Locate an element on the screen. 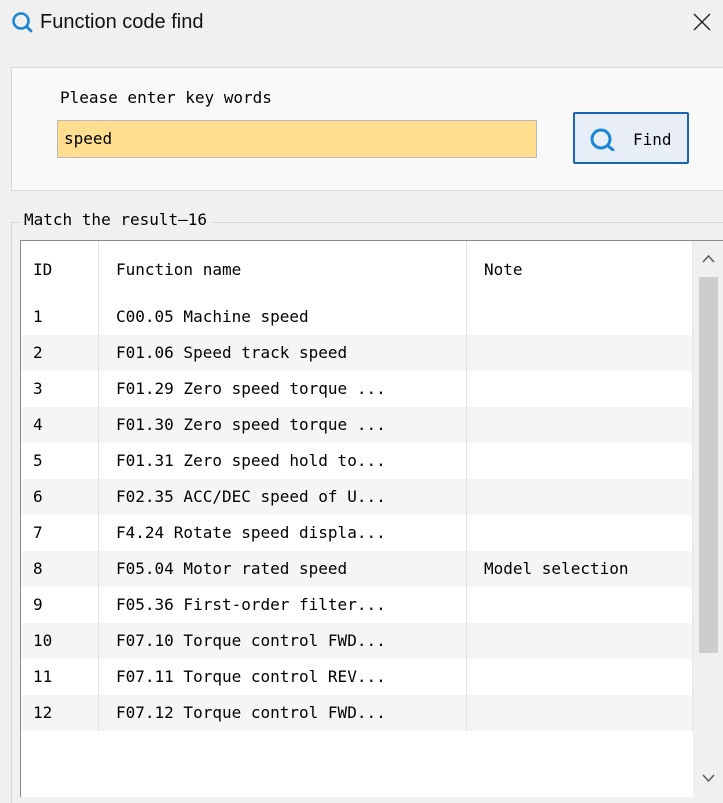 This screenshot has width=723, height=803. column-header-function-name: Function name is located at coordinates (283, 270).